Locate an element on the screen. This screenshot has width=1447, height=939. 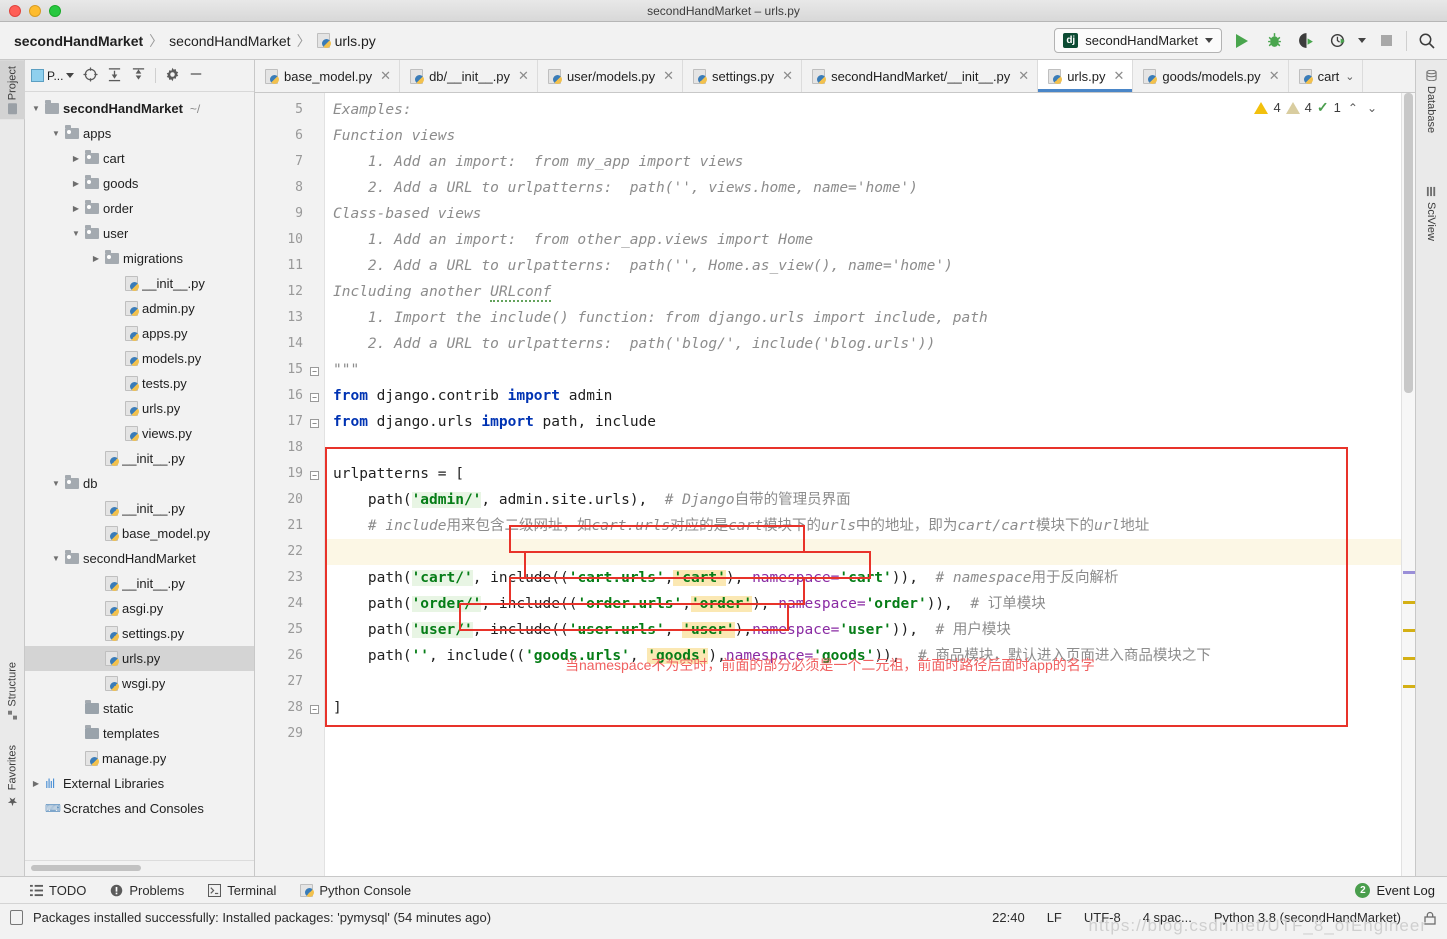
tree-item-scratches-and-consoles: ⌨ Scratches and Consoles is located at coordinates (139, 808).